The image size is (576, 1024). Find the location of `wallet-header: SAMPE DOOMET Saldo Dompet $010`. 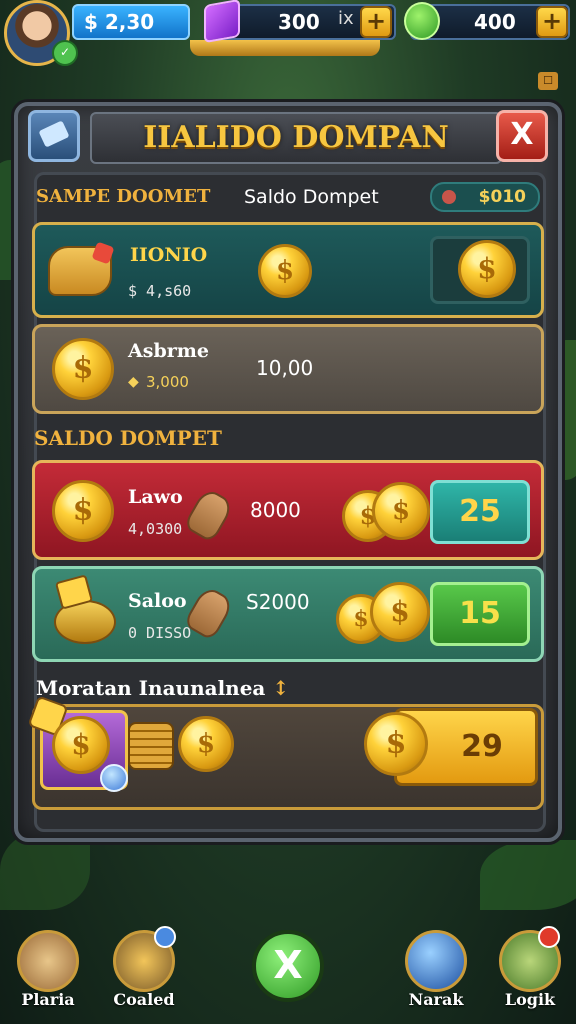

wallet-header: SAMPE DOOMET Saldo Dompet $010 is located at coordinates (296, 198).